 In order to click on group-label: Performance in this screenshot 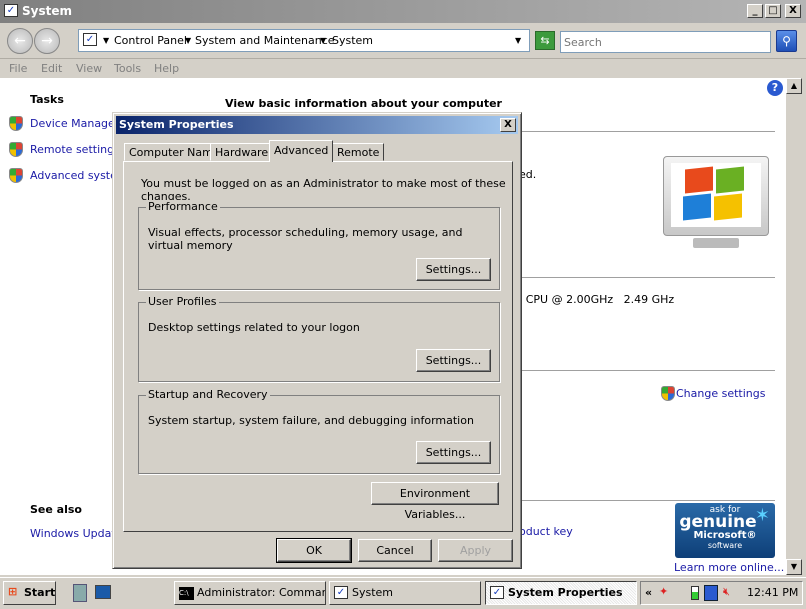, I will do `click(183, 206)`.